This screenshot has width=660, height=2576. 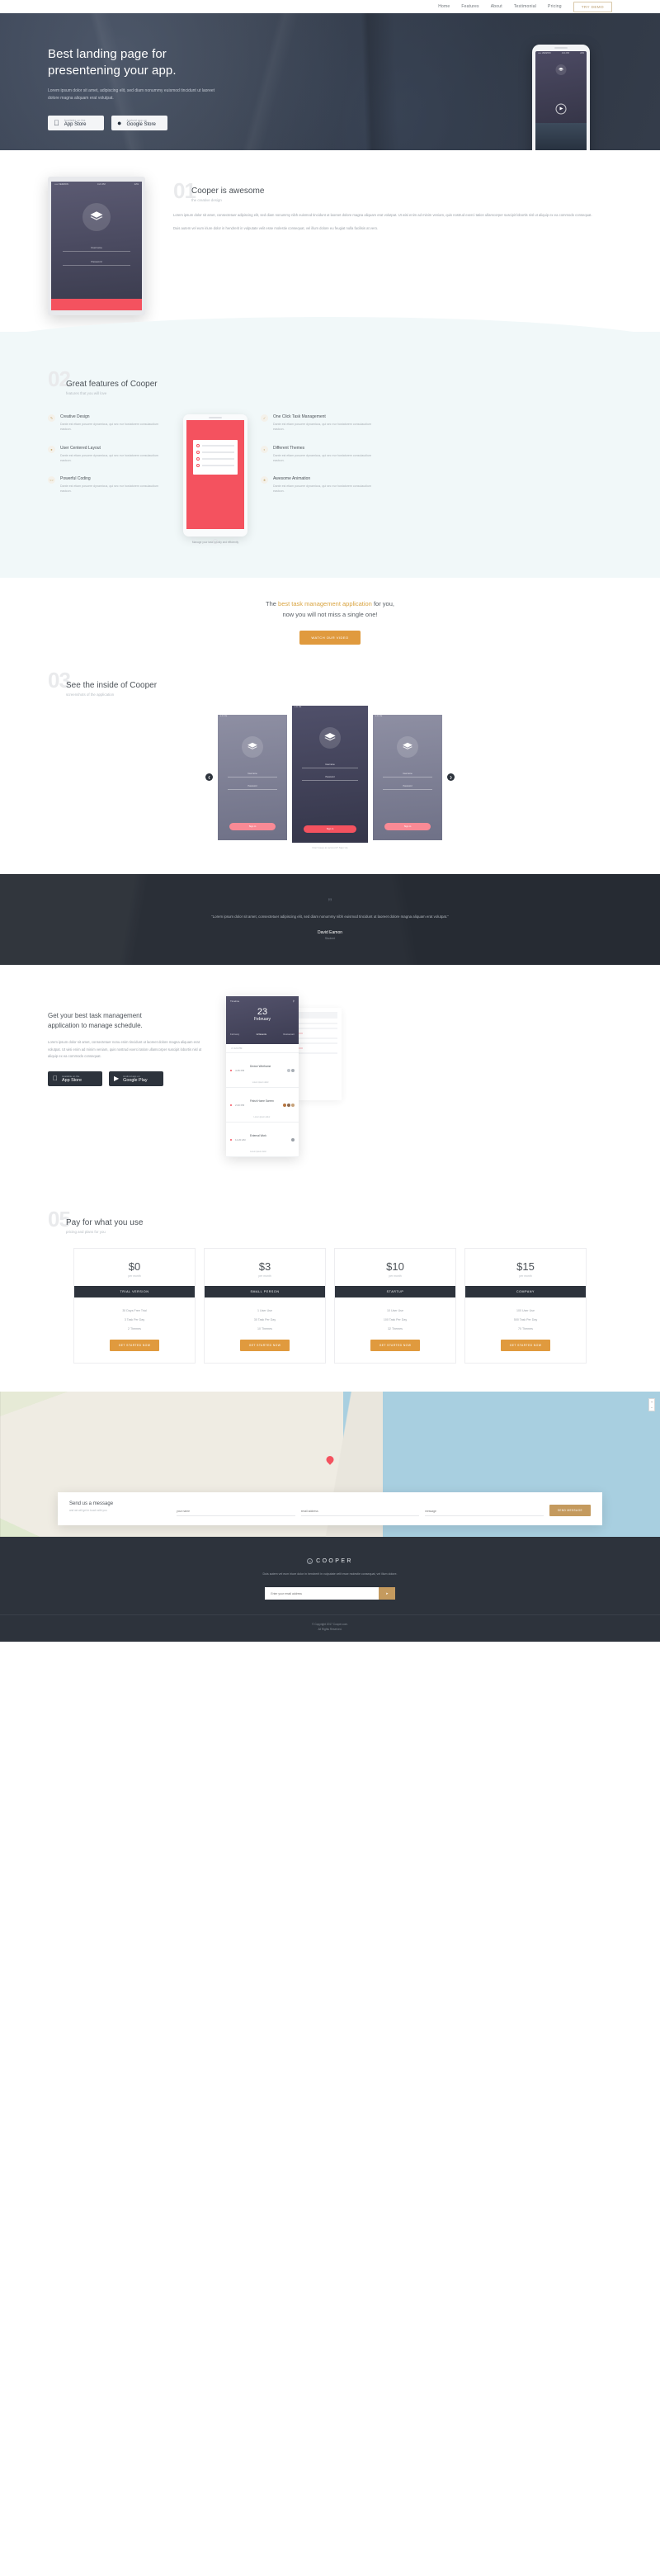 I want to click on contact-title: Send us a message, so click(x=91, y=1504).